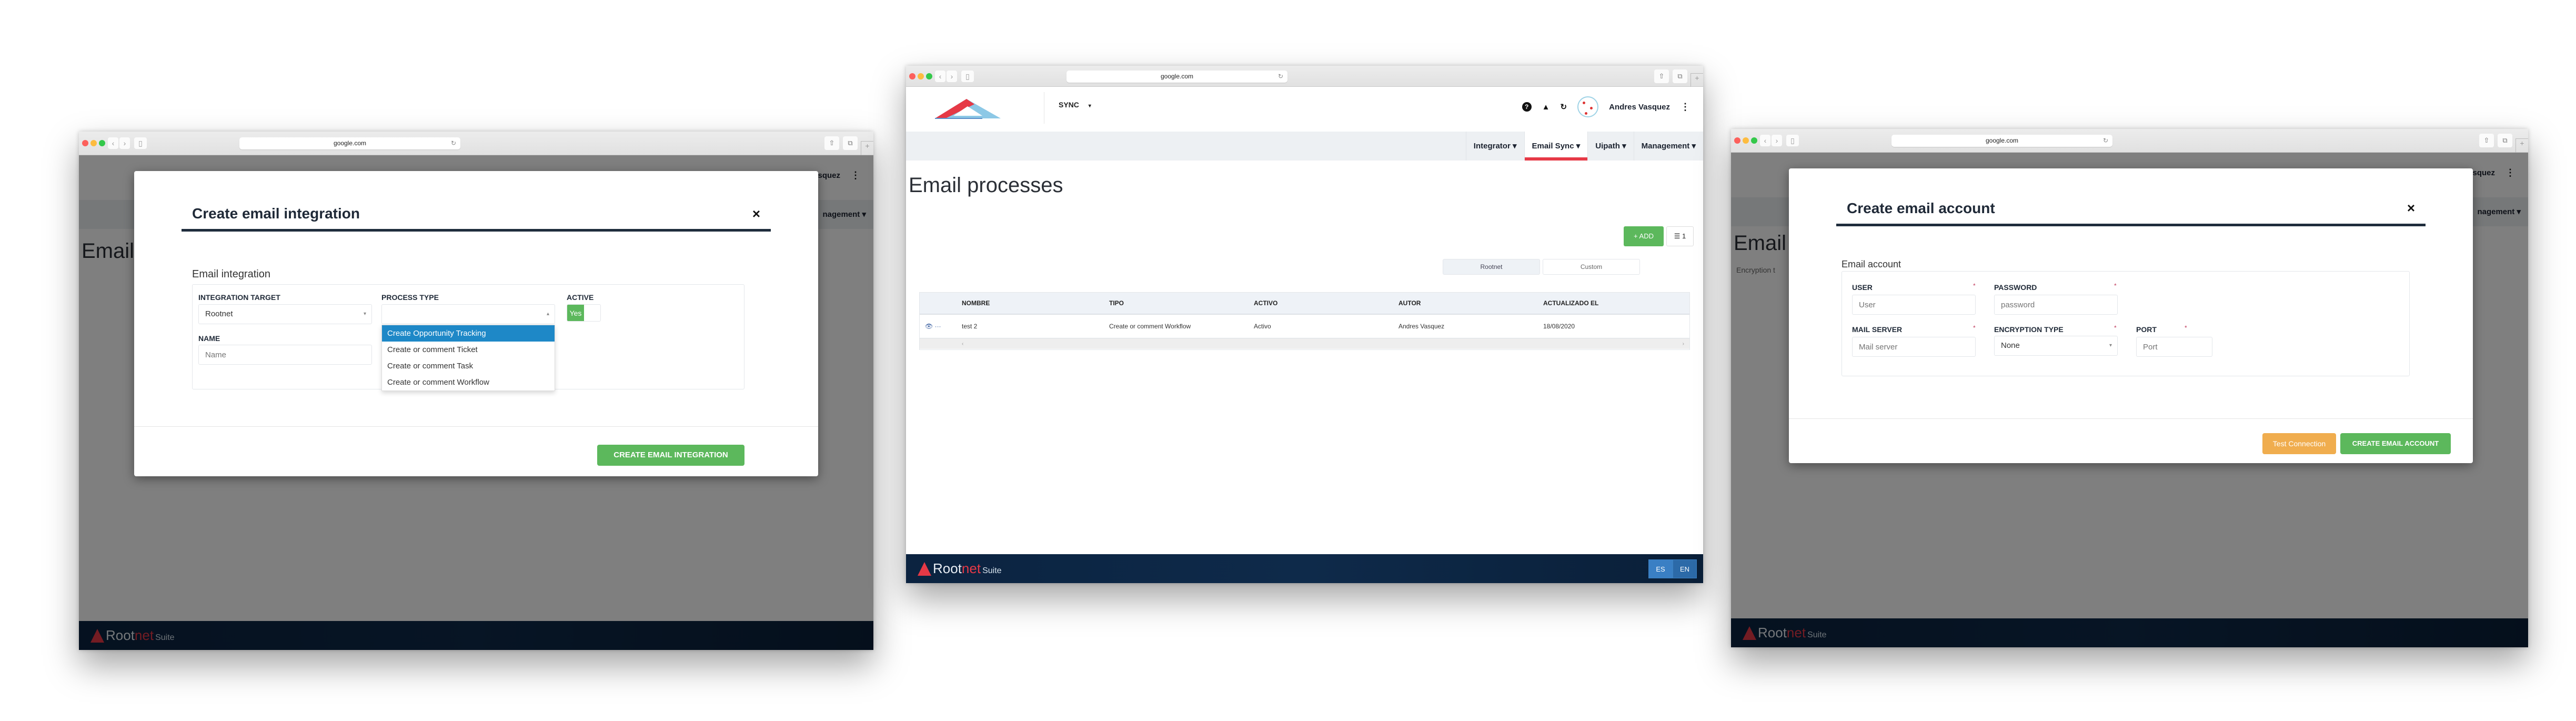 The image size is (2576, 721). What do you see at coordinates (239, 297) in the screenshot?
I see `integration-target-label: INTEGRATION TARGET` at bounding box center [239, 297].